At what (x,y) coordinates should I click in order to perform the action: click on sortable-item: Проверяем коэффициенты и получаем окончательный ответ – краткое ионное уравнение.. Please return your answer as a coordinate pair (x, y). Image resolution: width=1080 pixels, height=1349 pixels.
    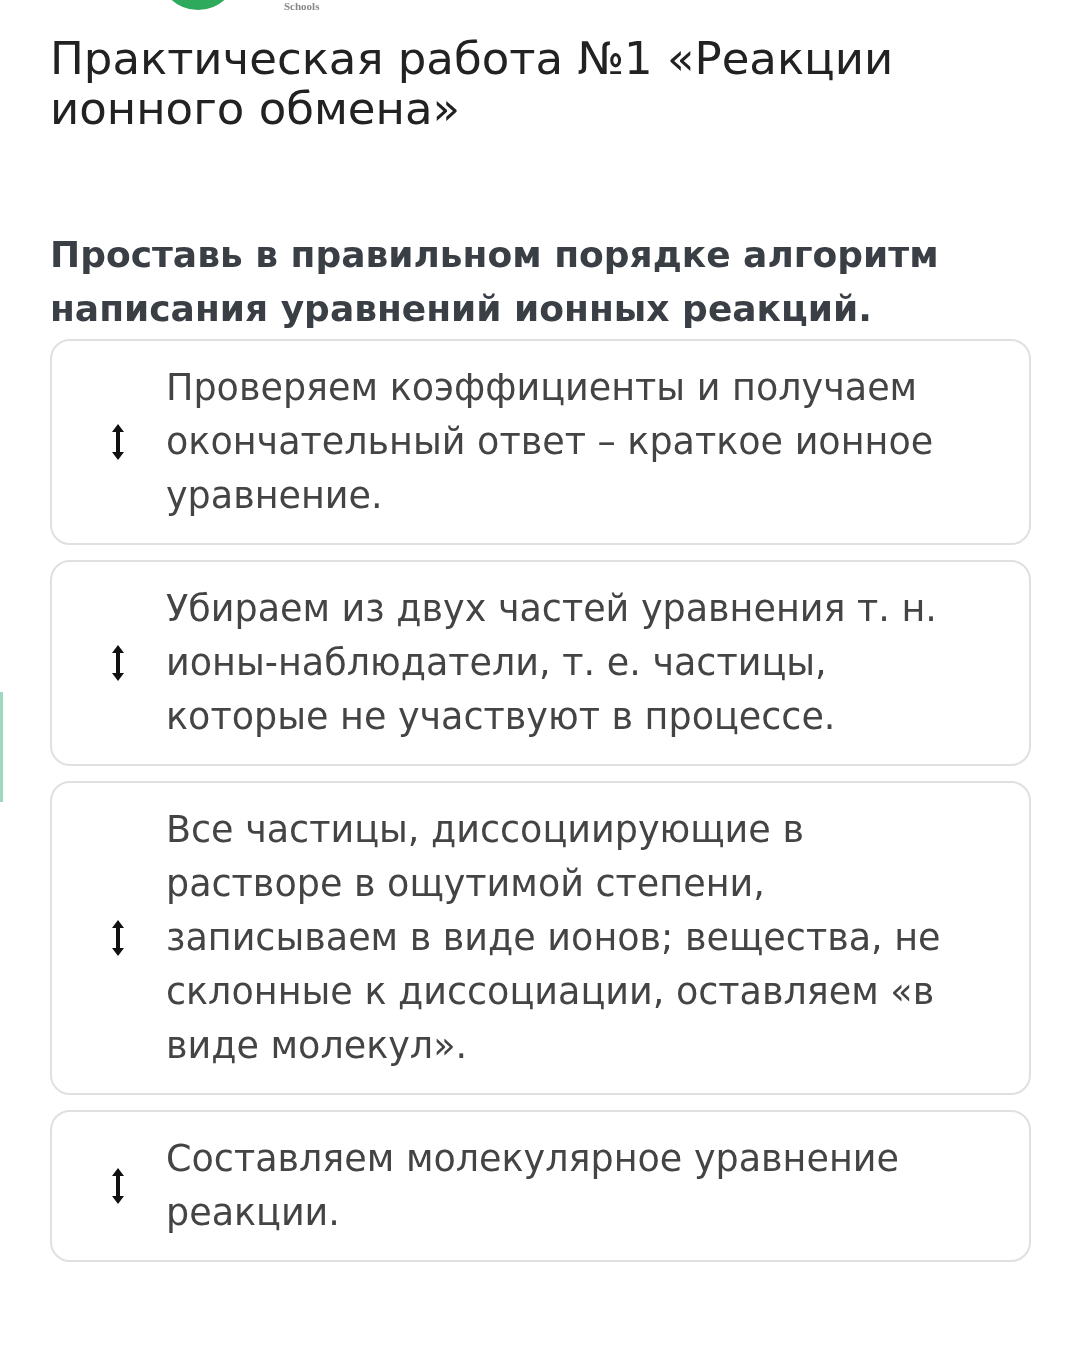
    Looking at the image, I should click on (540, 442).